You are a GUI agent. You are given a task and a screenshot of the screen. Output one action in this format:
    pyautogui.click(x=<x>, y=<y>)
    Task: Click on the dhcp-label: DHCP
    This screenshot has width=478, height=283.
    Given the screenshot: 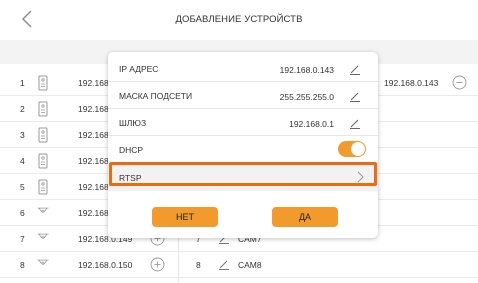 What is the action you would take?
    pyautogui.click(x=131, y=150)
    